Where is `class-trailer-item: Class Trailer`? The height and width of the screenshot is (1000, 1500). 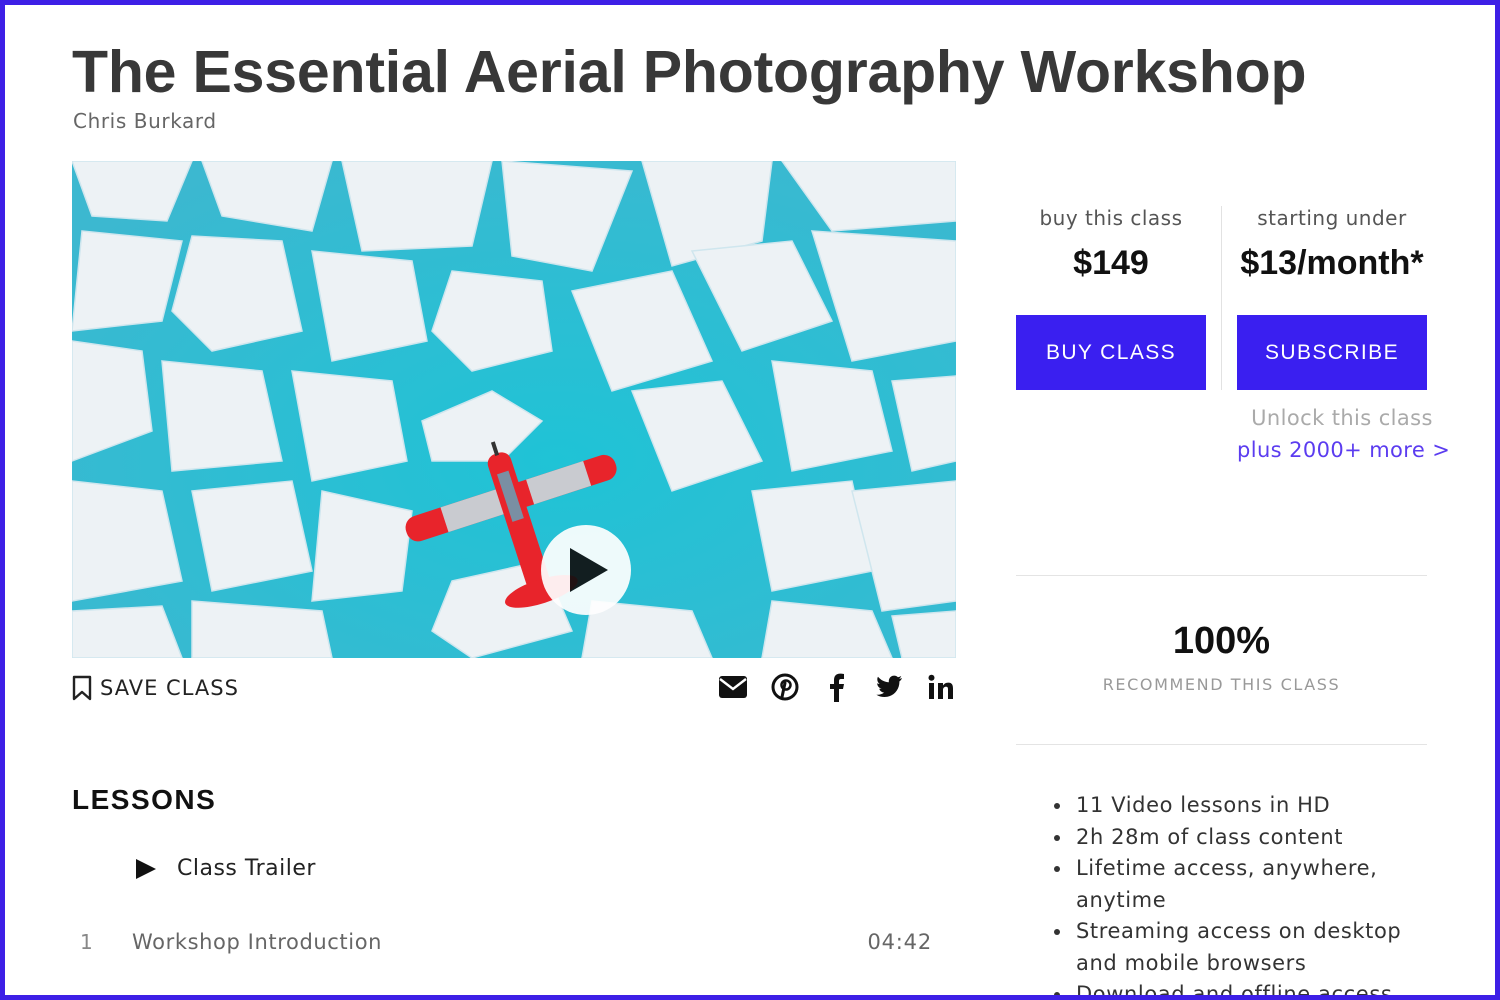 class-trailer-item: Class Trailer is located at coordinates (225, 868).